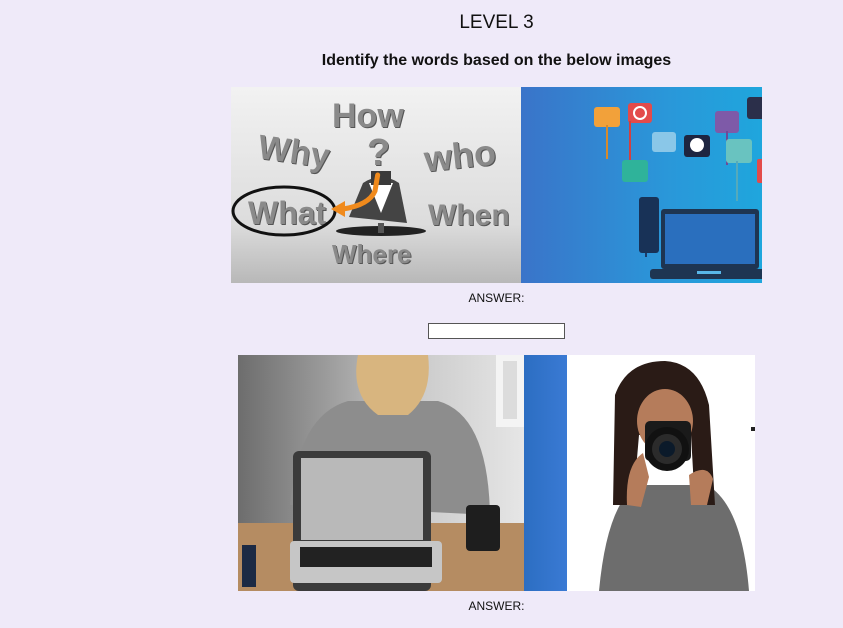 The height and width of the screenshot is (628, 843). Describe the element at coordinates (496, 22) in the screenshot. I see `level-title: LEVEL 3` at that location.